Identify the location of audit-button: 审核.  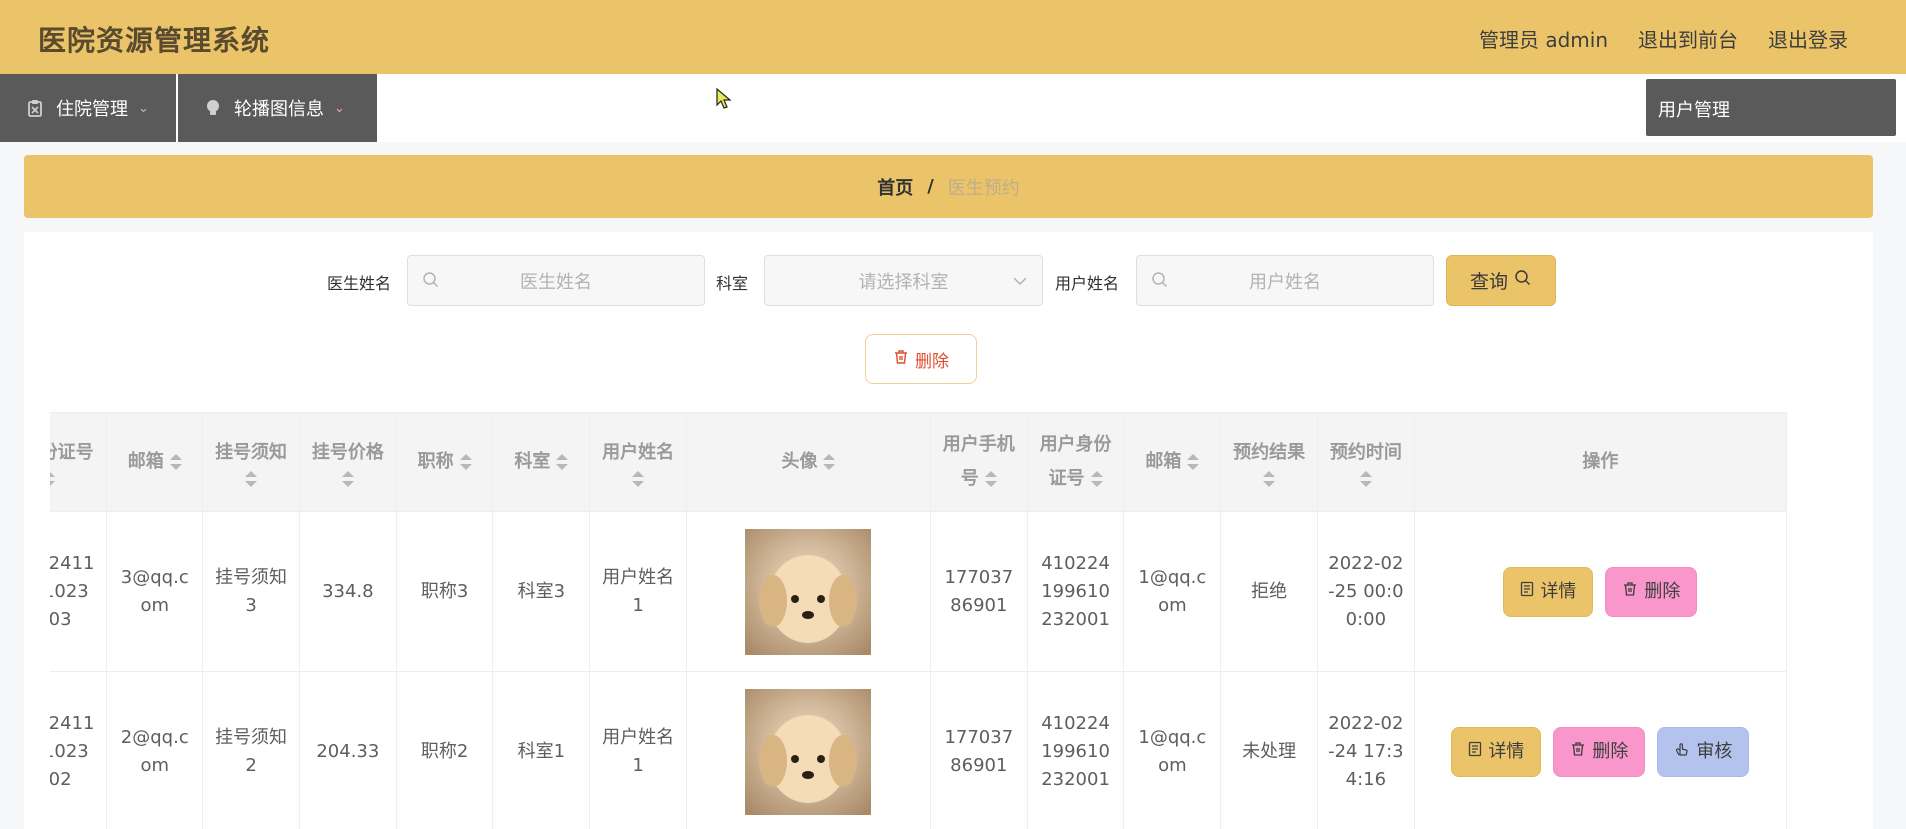
(1703, 751).